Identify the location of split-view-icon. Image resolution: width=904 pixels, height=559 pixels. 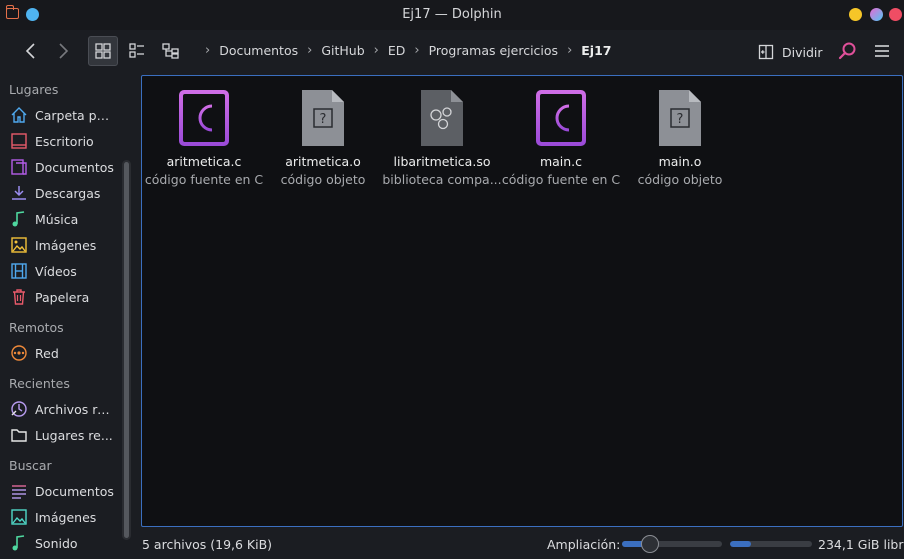
(766, 52).